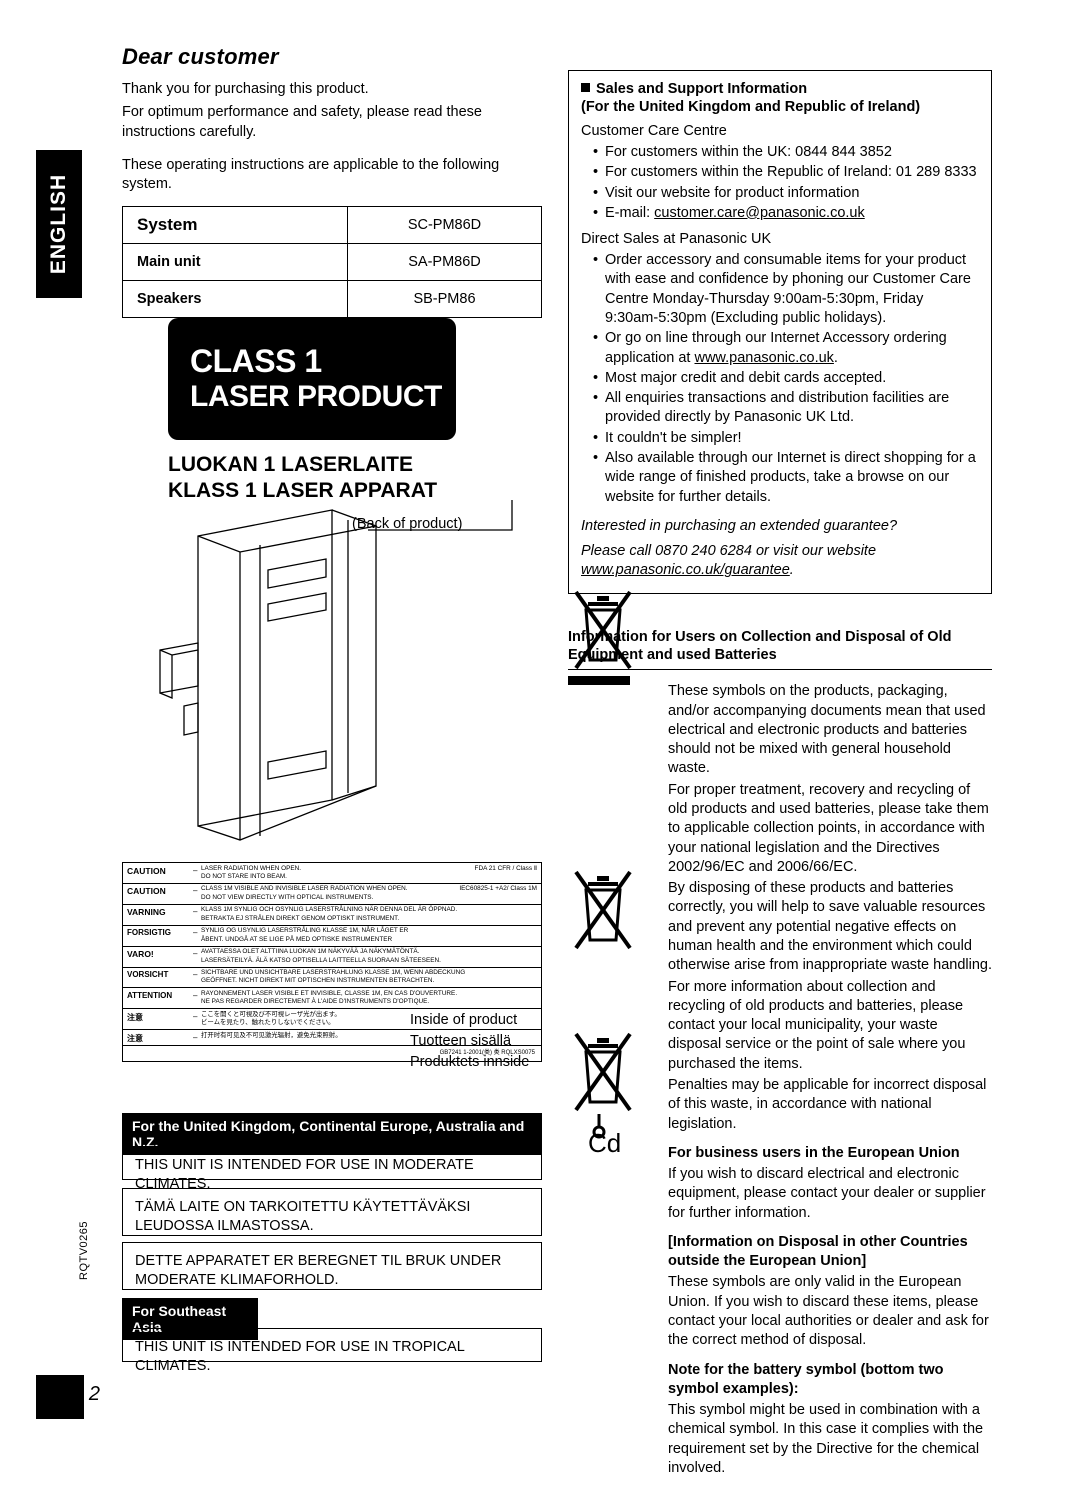  I want to click on caution-standard: IEC60825-1 +A2/ Class 1M, so click(498, 889).